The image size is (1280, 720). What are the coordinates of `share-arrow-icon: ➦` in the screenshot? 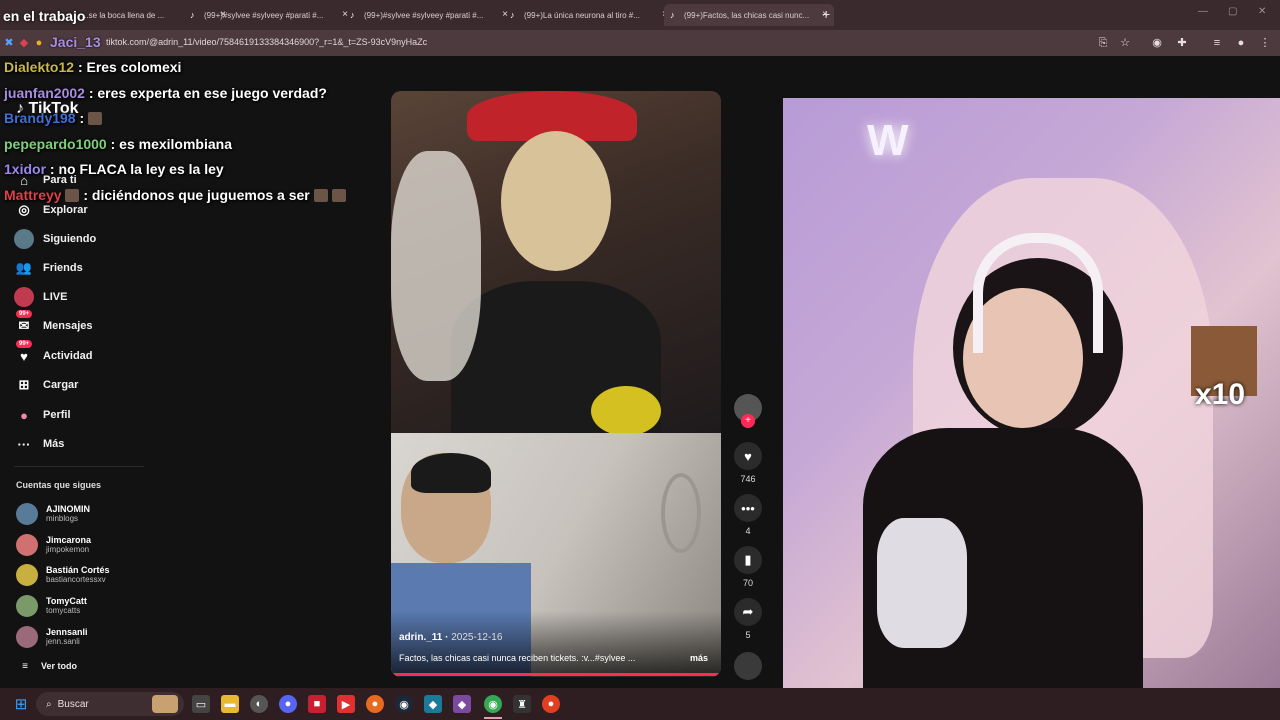 It's located at (748, 612).